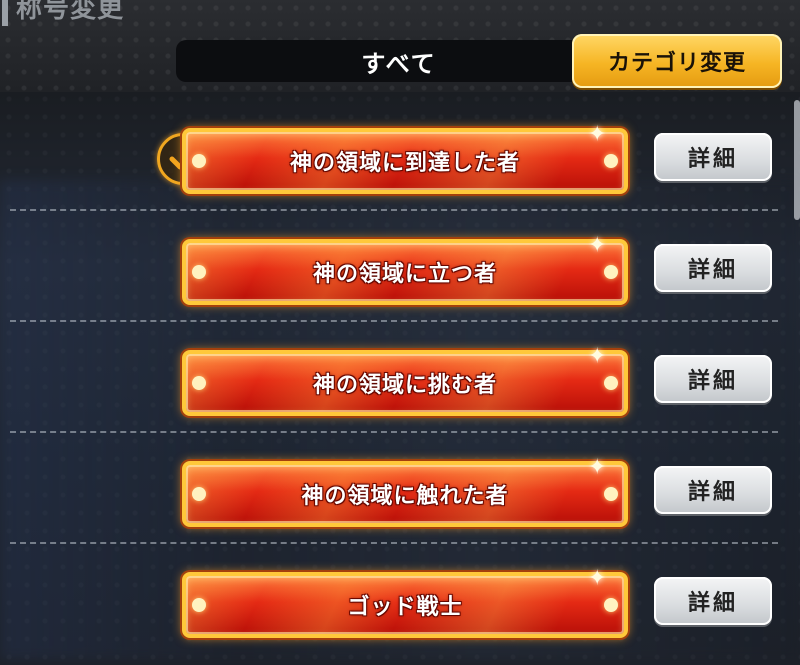 This screenshot has height=665, width=800. What do you see at coordinates (405, 607) in the screenshot?
I see `title-name: ゴッド戦士` at bounding box center [405, 607].